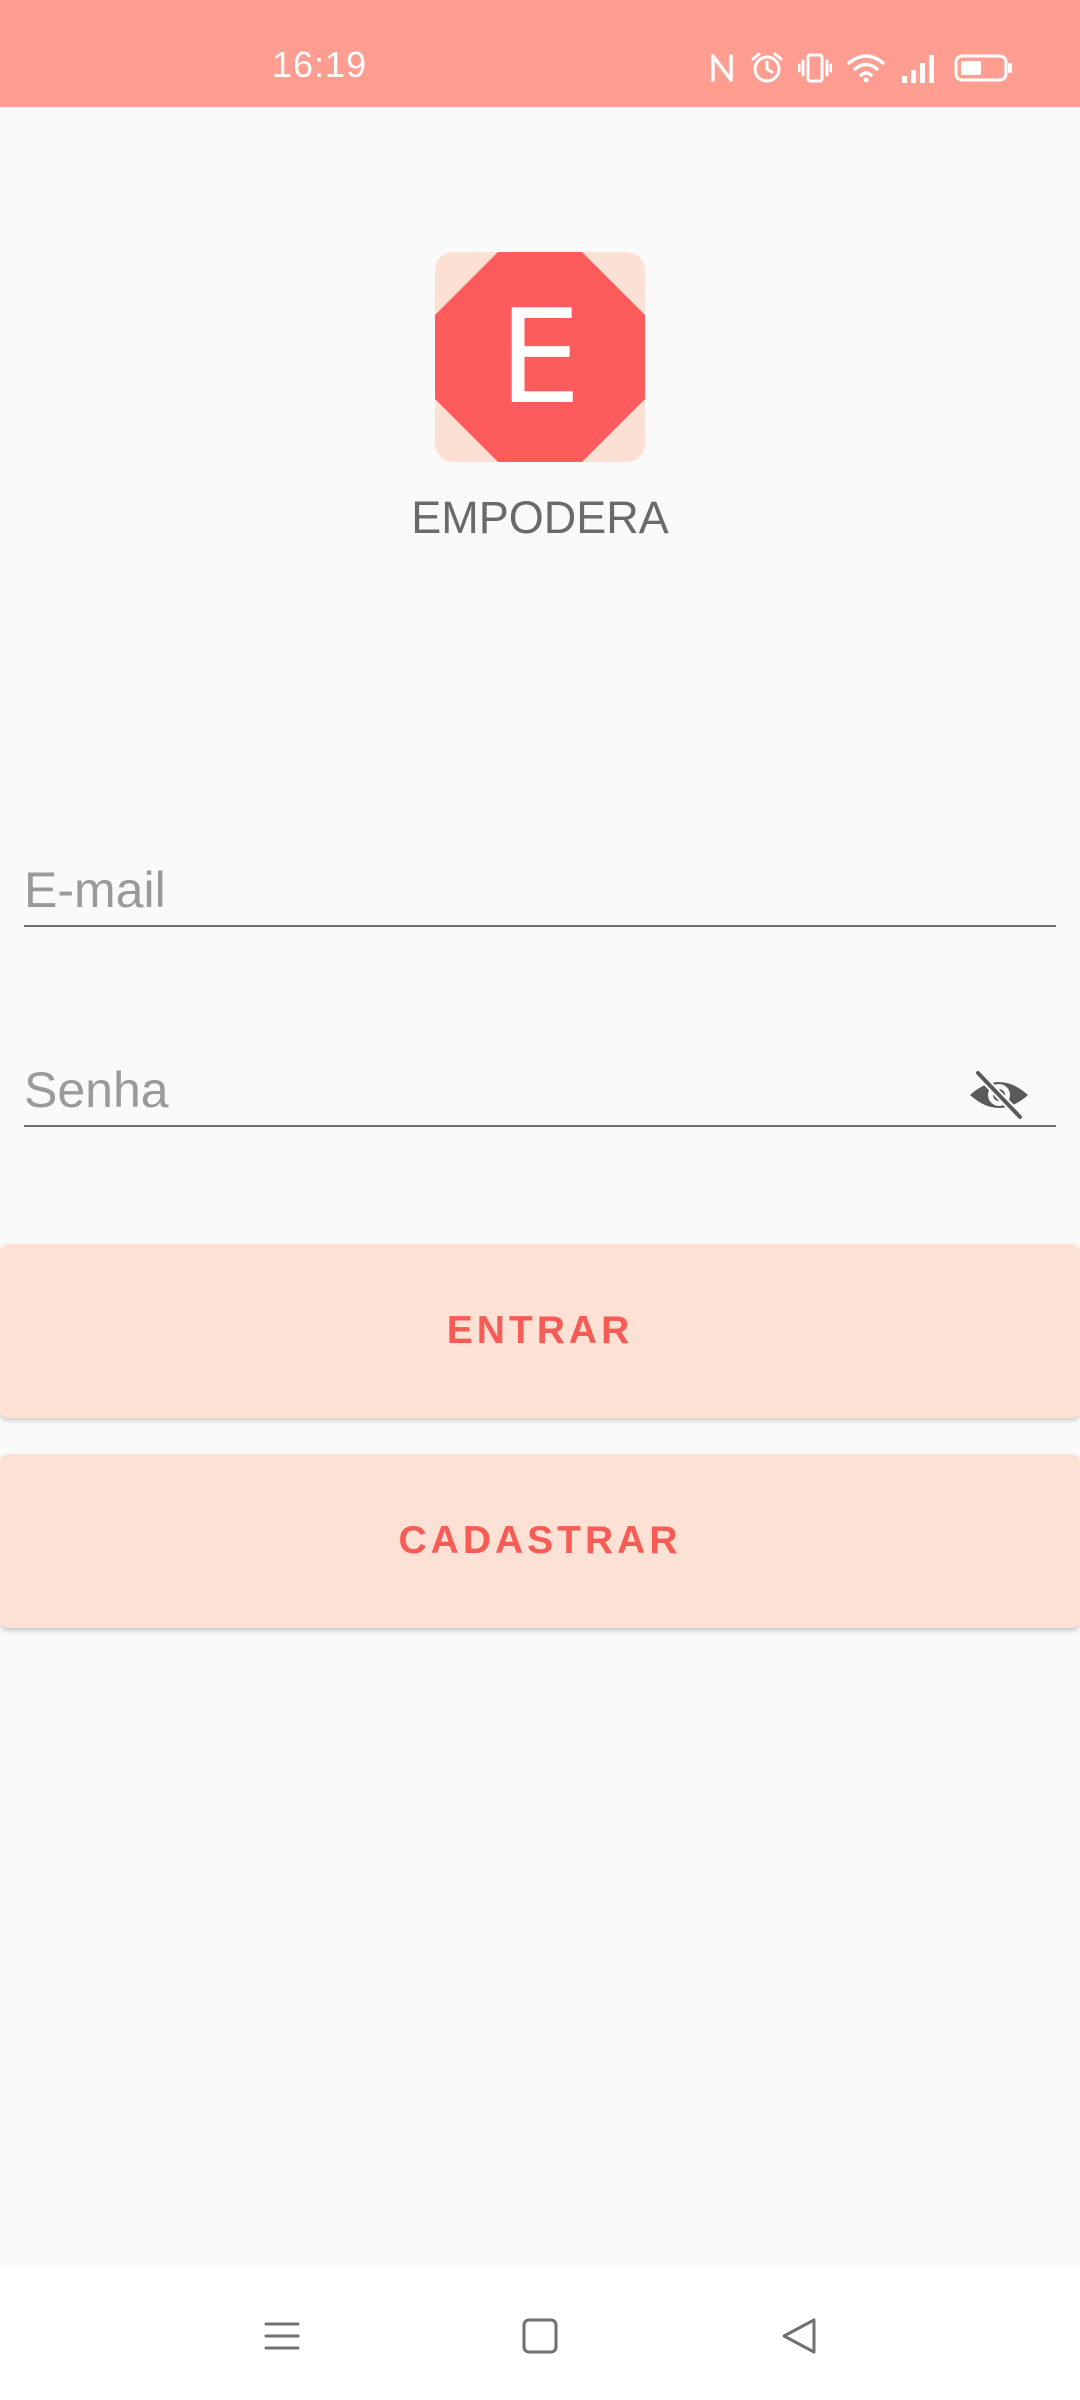 Image resolution: width=1080 pixels, height=2400 pixels. I want to click on login-button-label: ENTRAR, so click(540, 1330).